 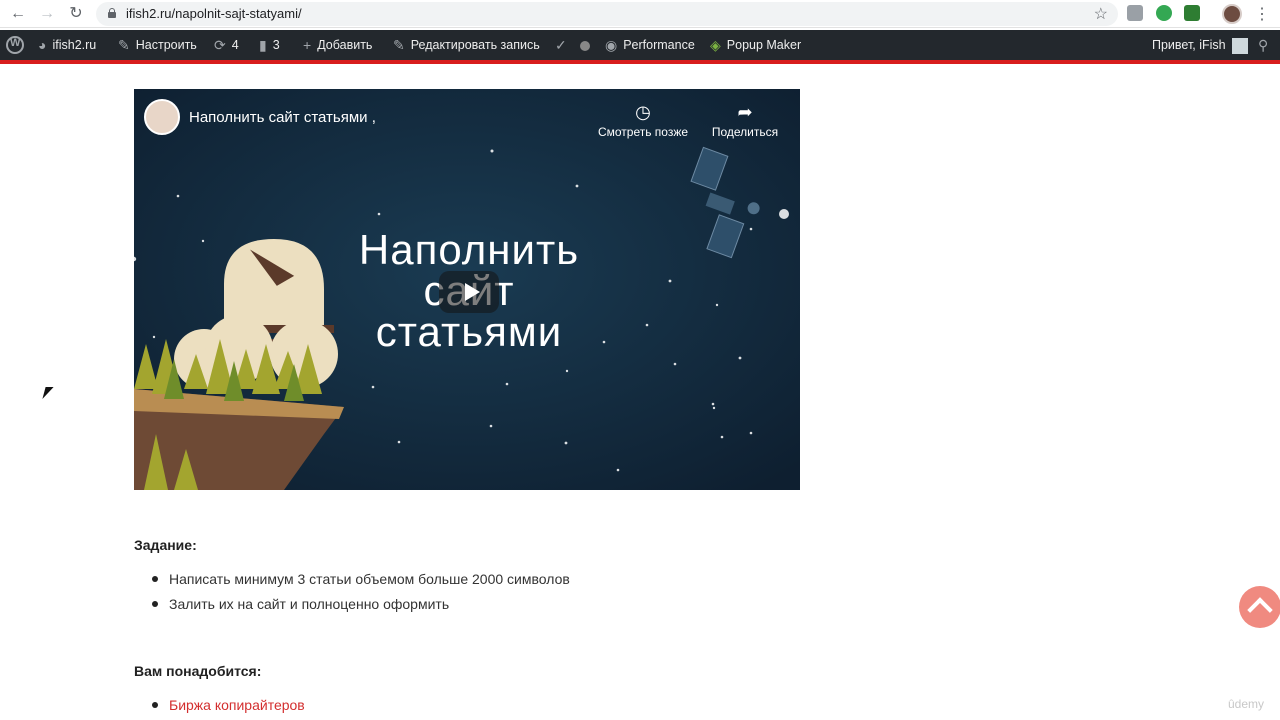 I want to click on comments-count: 3, so click(x=276, y=45).